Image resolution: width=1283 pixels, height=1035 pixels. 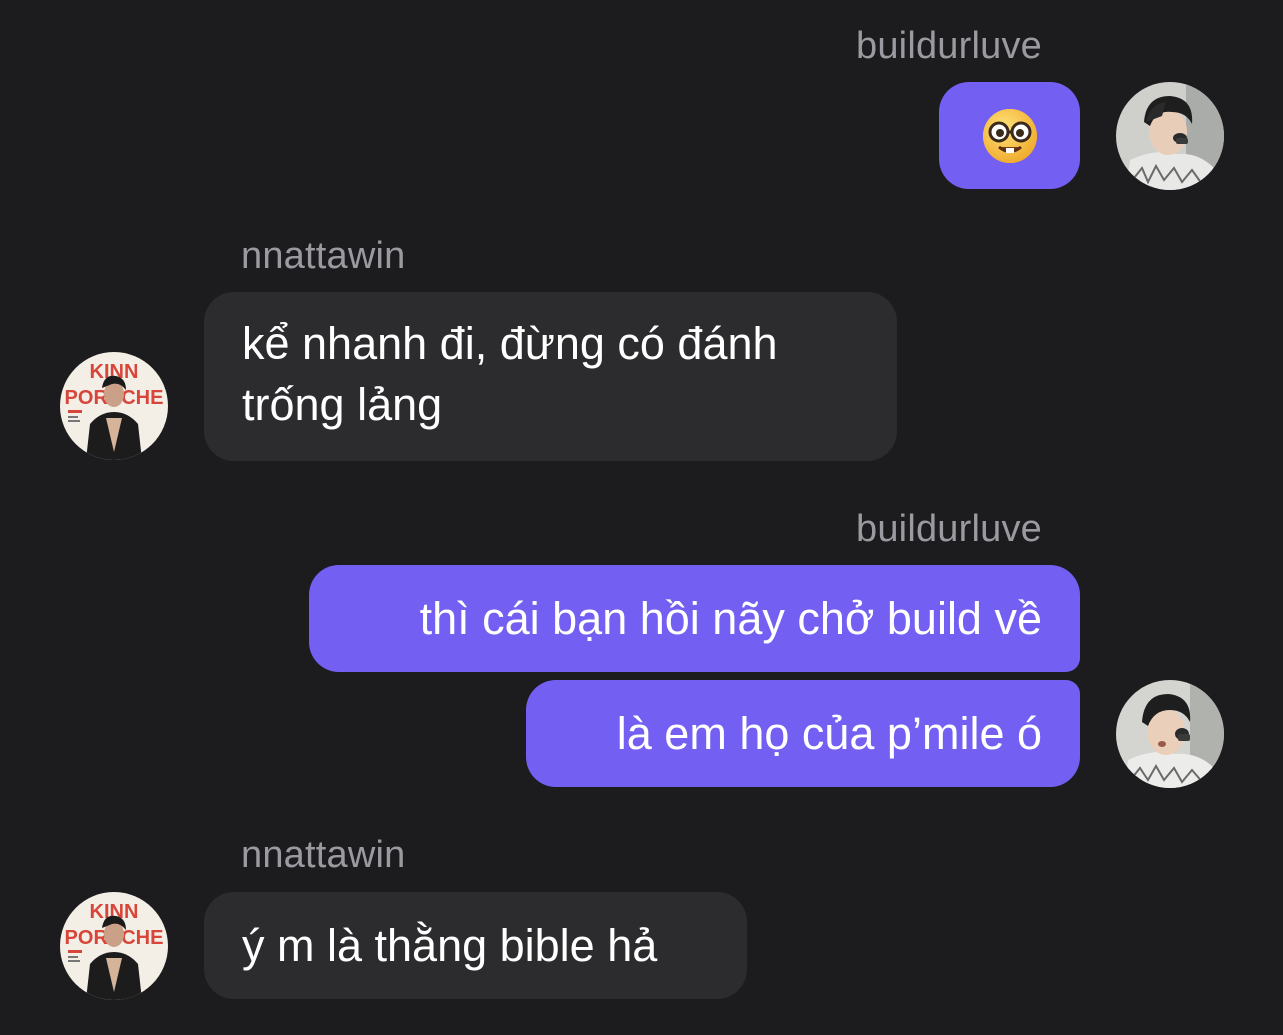 I want to click on message-bubble-incoming: ý m là thằng bible hả, so click(x=475, y=945).